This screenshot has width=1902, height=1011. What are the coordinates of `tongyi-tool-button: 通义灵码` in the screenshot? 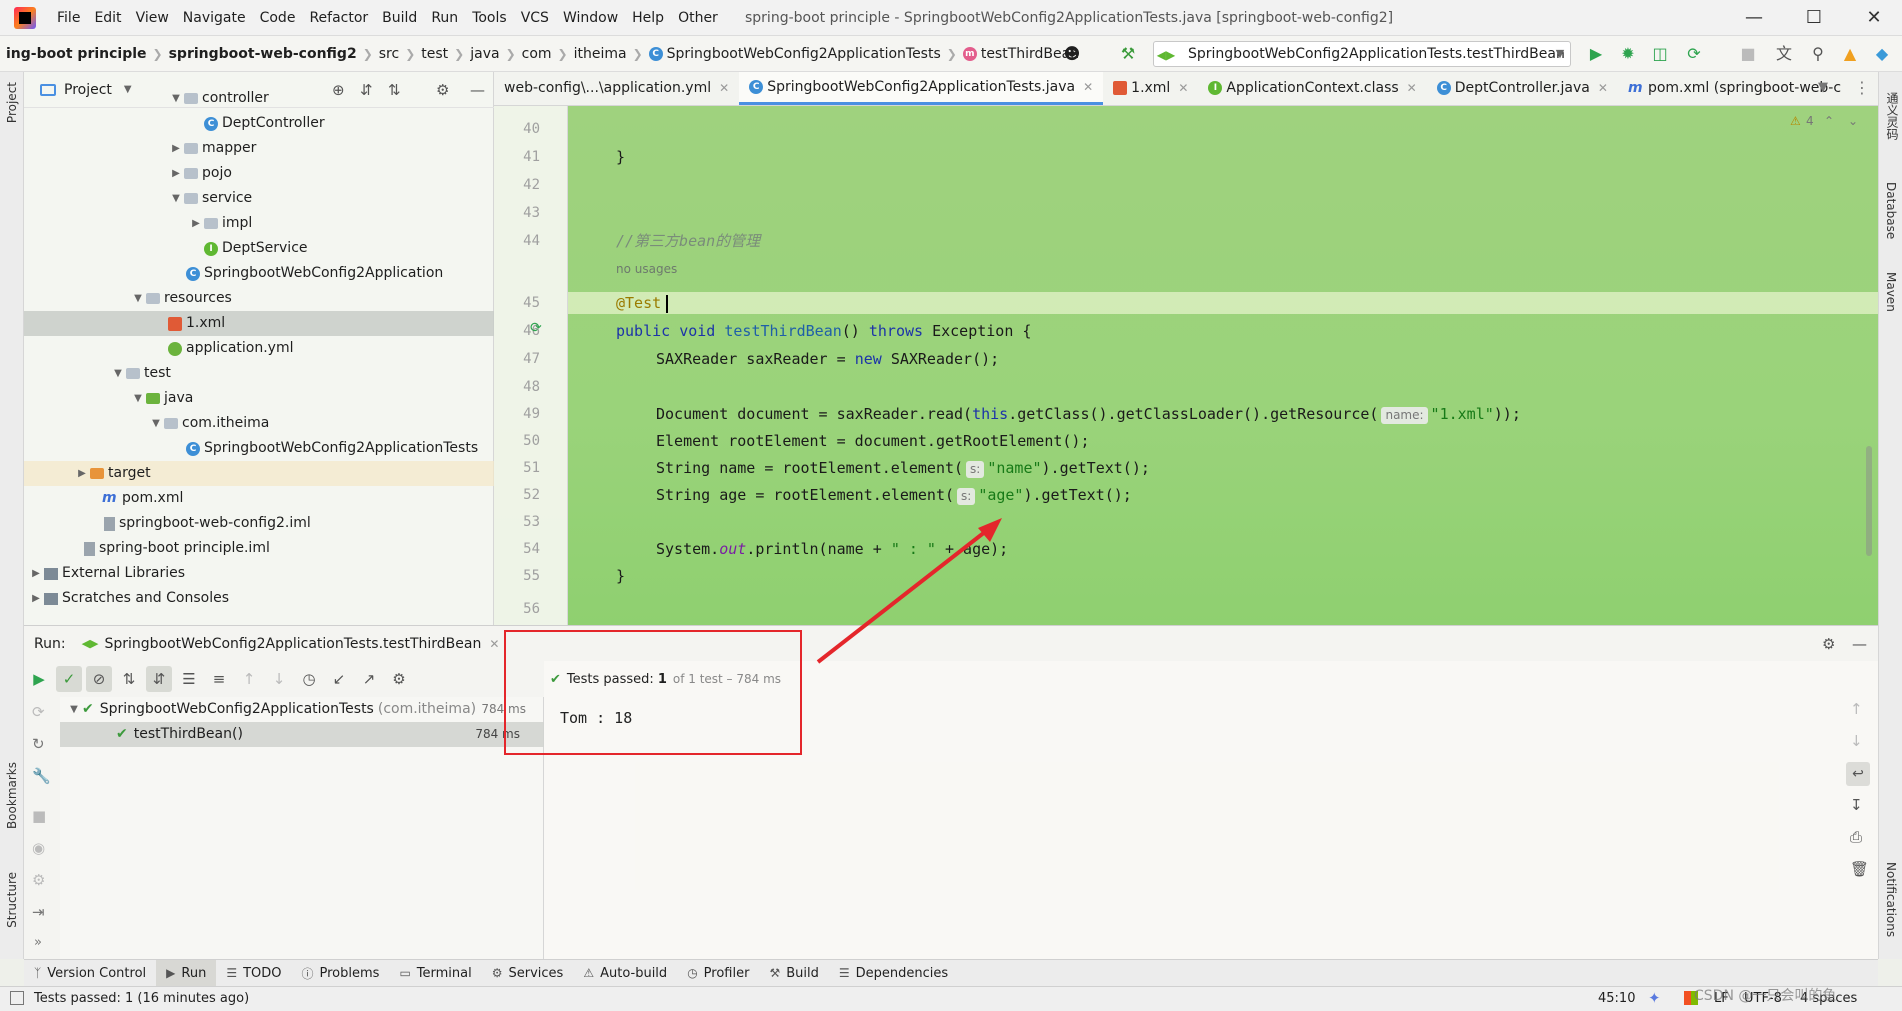 It's located at (1892, 116).